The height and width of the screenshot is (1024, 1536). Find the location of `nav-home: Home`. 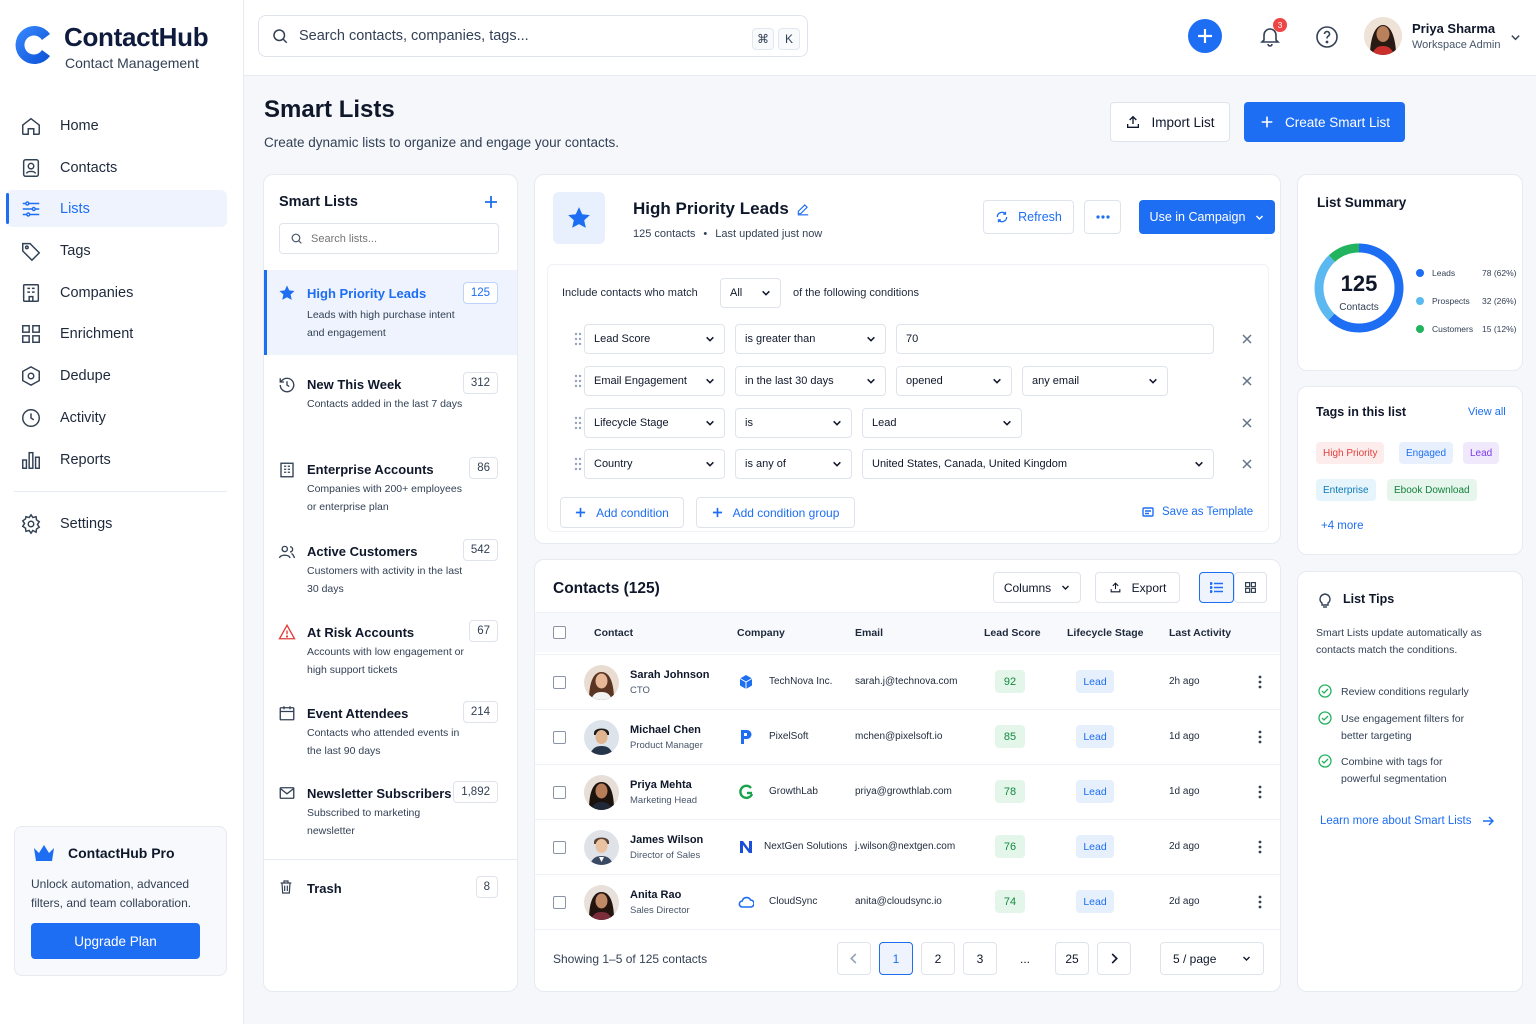

nav-home: Home is located at coordinates (116, 125).